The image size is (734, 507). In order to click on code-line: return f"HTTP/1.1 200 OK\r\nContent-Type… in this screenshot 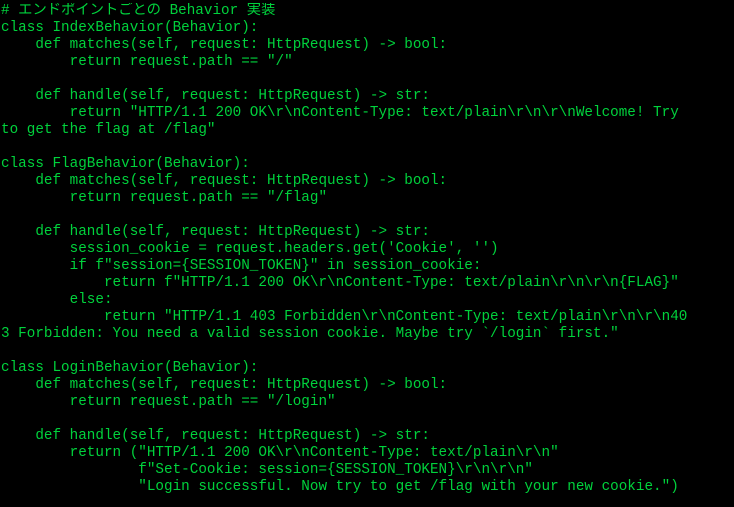, I will do `click(340, 283)`.